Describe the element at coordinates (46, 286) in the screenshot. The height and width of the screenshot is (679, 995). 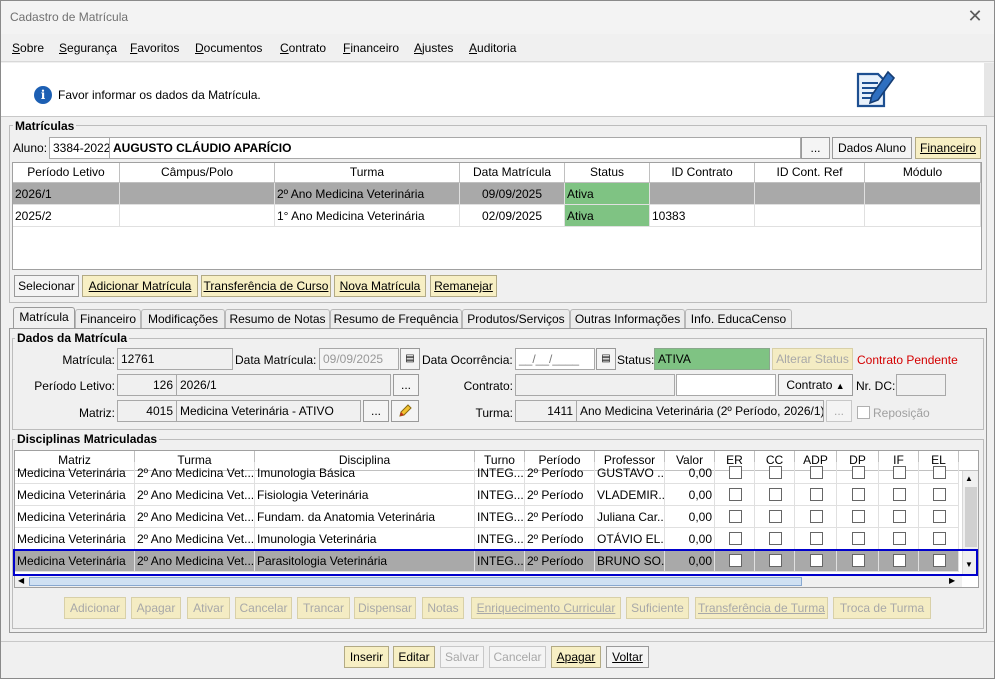
I see `selecionar-button: Selecionar` at that location.